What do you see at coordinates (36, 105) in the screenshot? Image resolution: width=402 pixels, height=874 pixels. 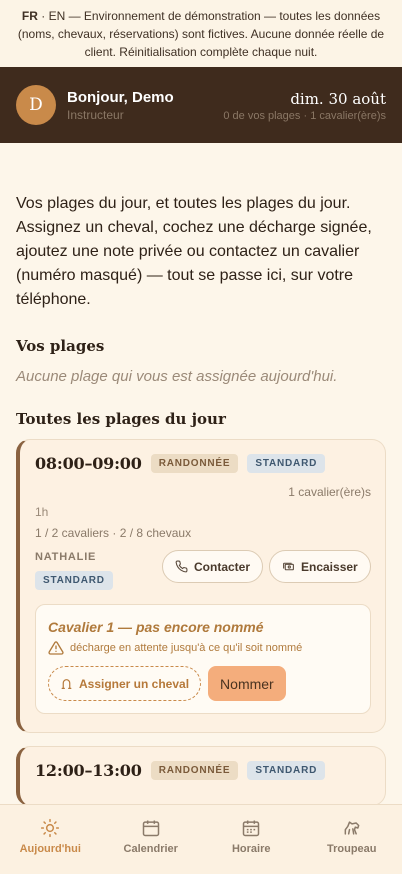 I see `avatar: D` at bounding box center [36, 105].